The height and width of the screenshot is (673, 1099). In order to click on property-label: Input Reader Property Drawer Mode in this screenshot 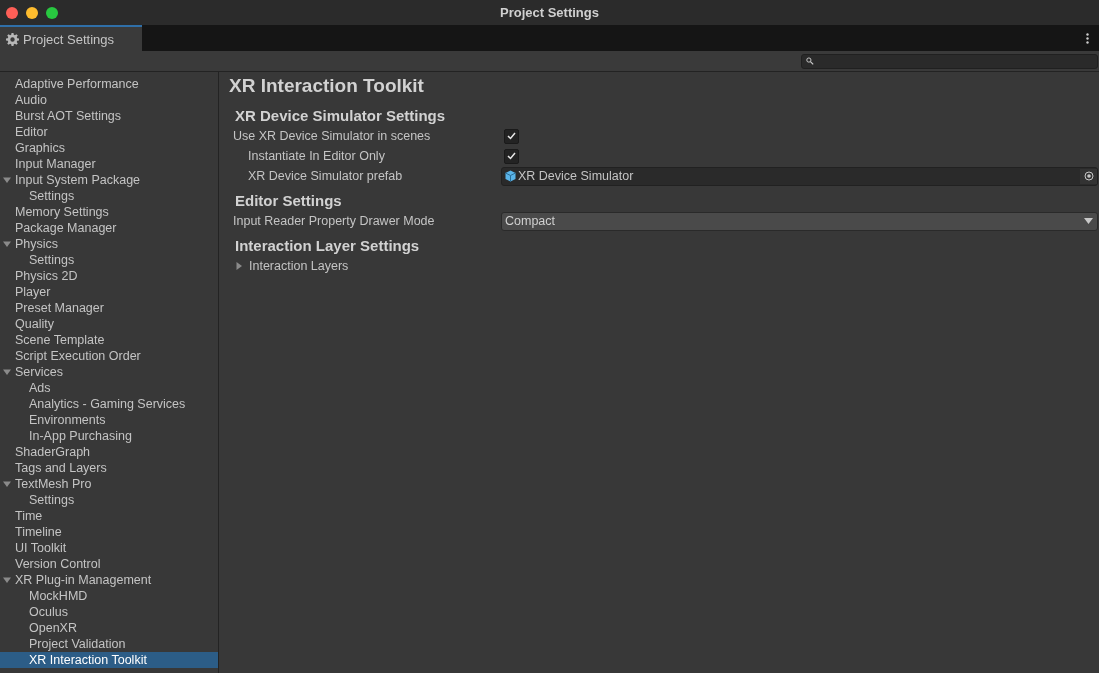, I will do `click(334, 221)`.